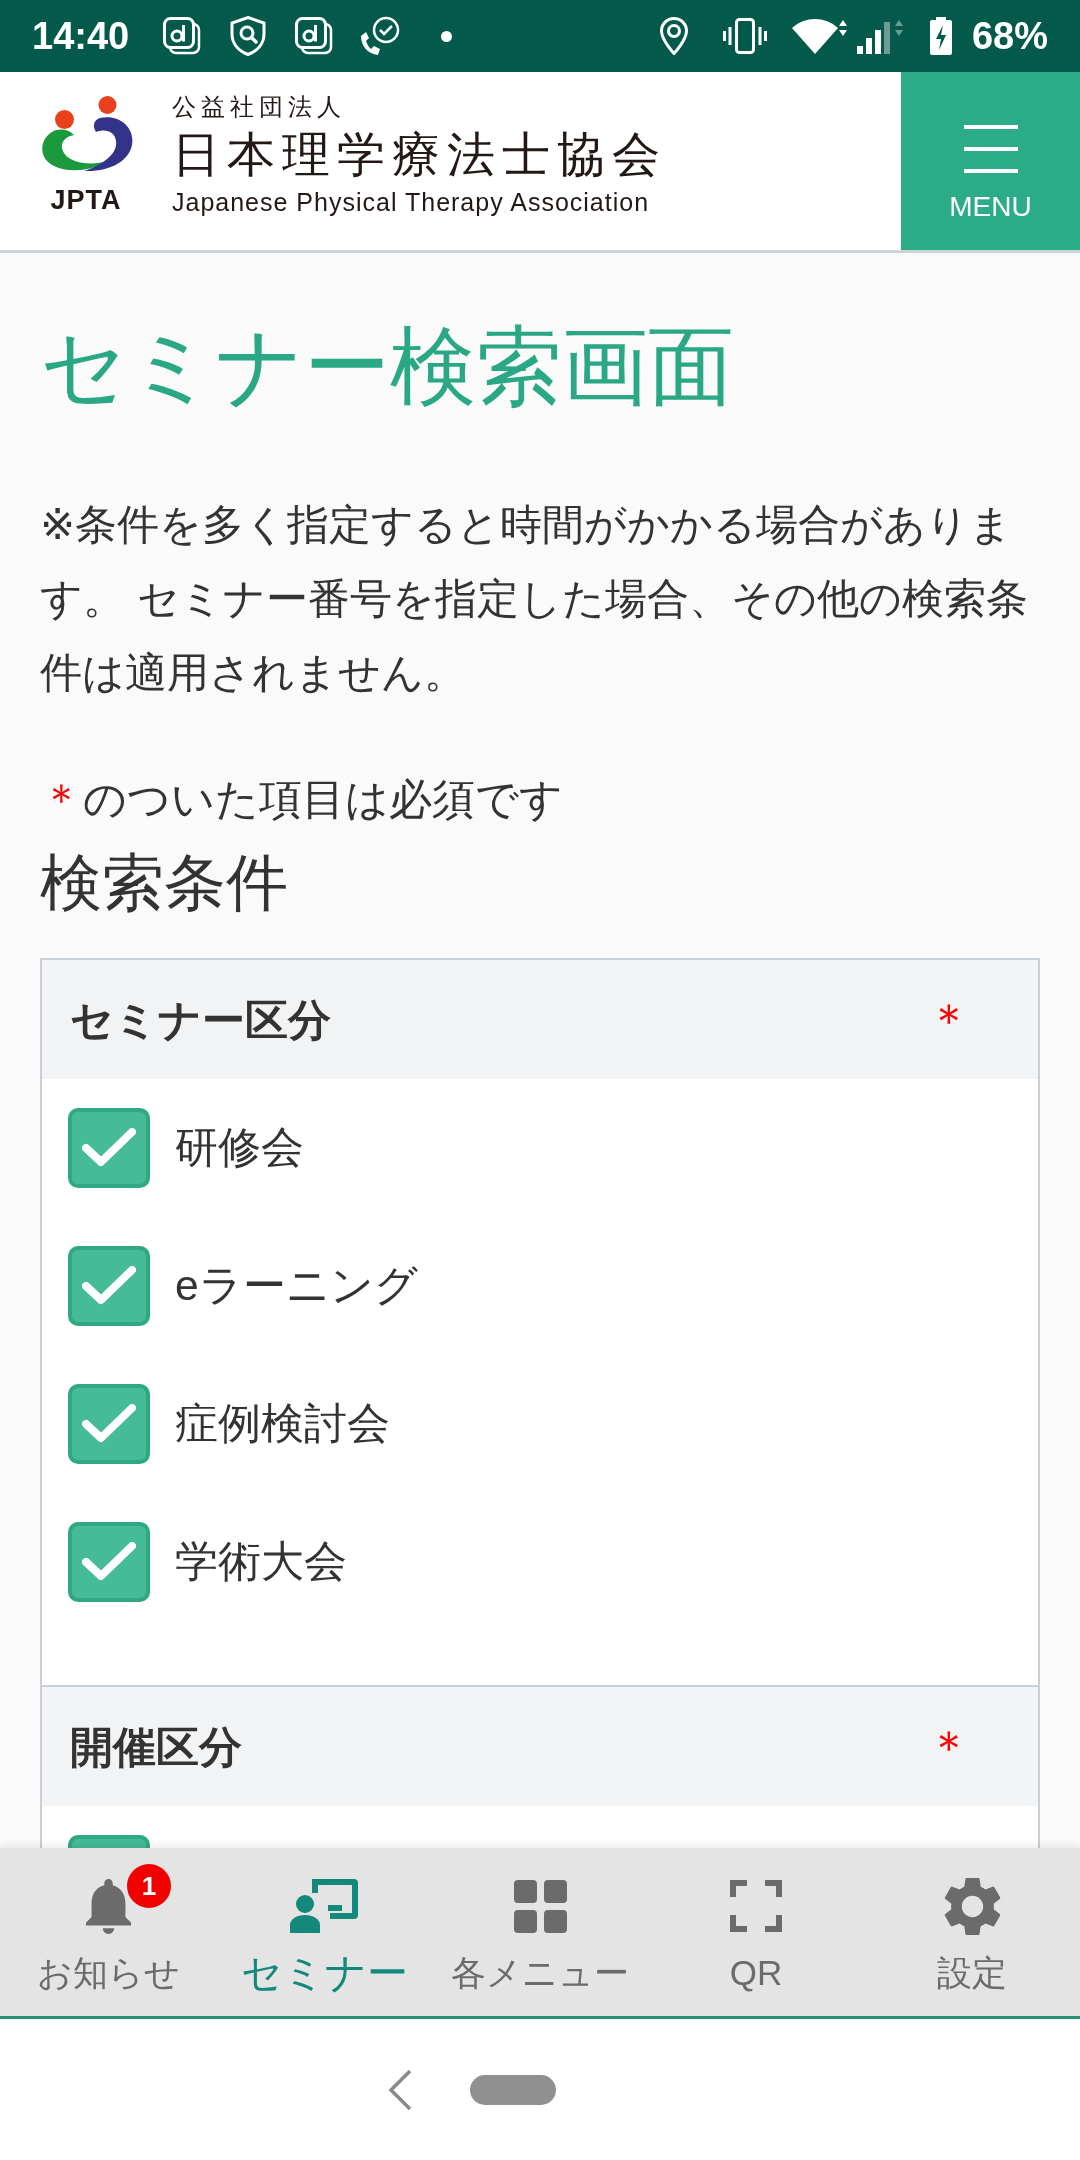  I want to click on nav-tab: 1 お知らせ, so click(108, 1932).